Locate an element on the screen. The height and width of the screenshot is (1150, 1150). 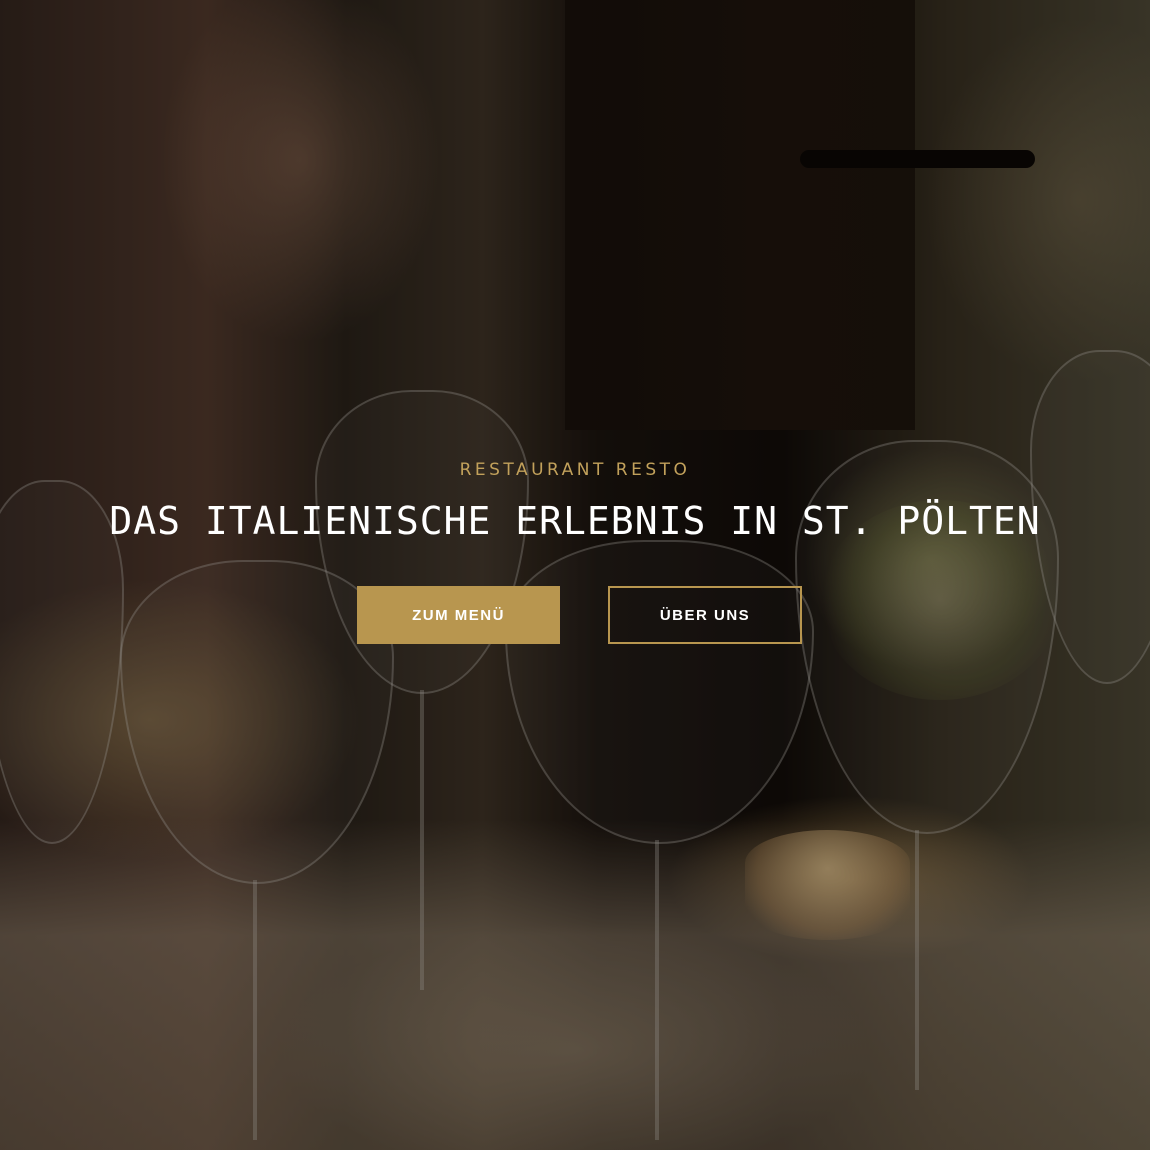
hero-eyebrow: RESTAURANT RESTO is located at coordinates (575, 470).